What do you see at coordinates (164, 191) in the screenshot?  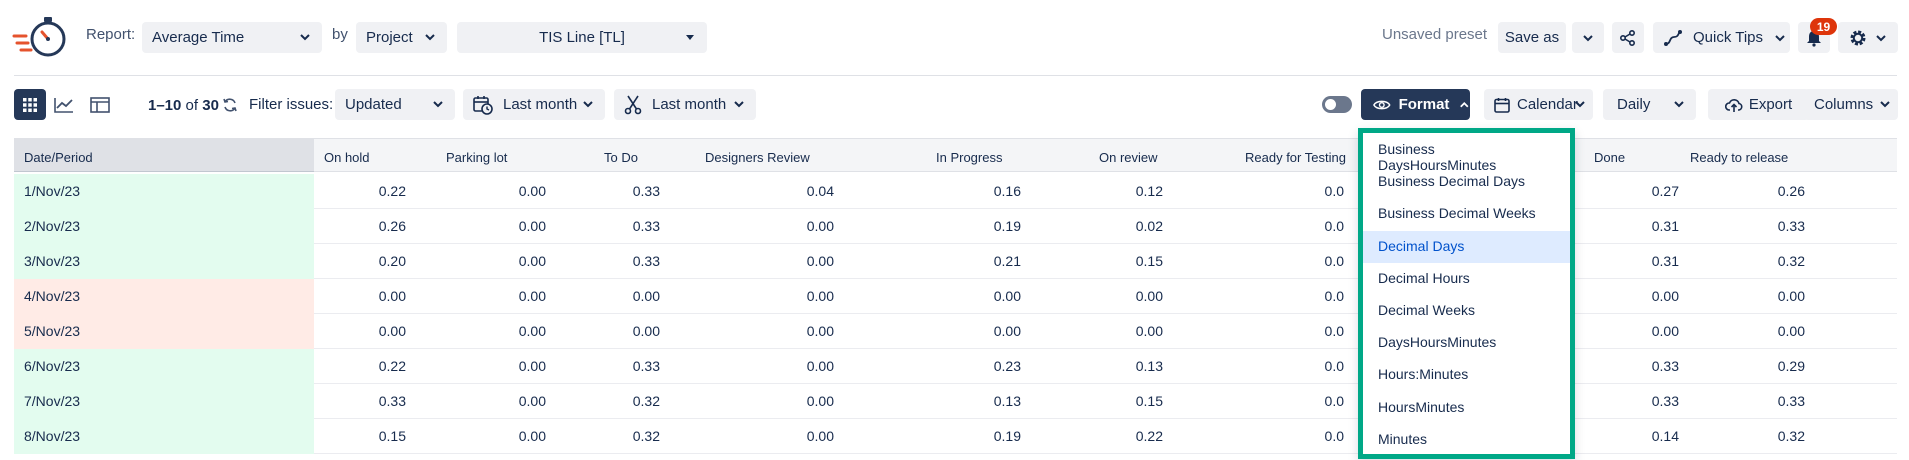 I see `date-cell: 1/Nov/23` at bounding box center [164, 191].